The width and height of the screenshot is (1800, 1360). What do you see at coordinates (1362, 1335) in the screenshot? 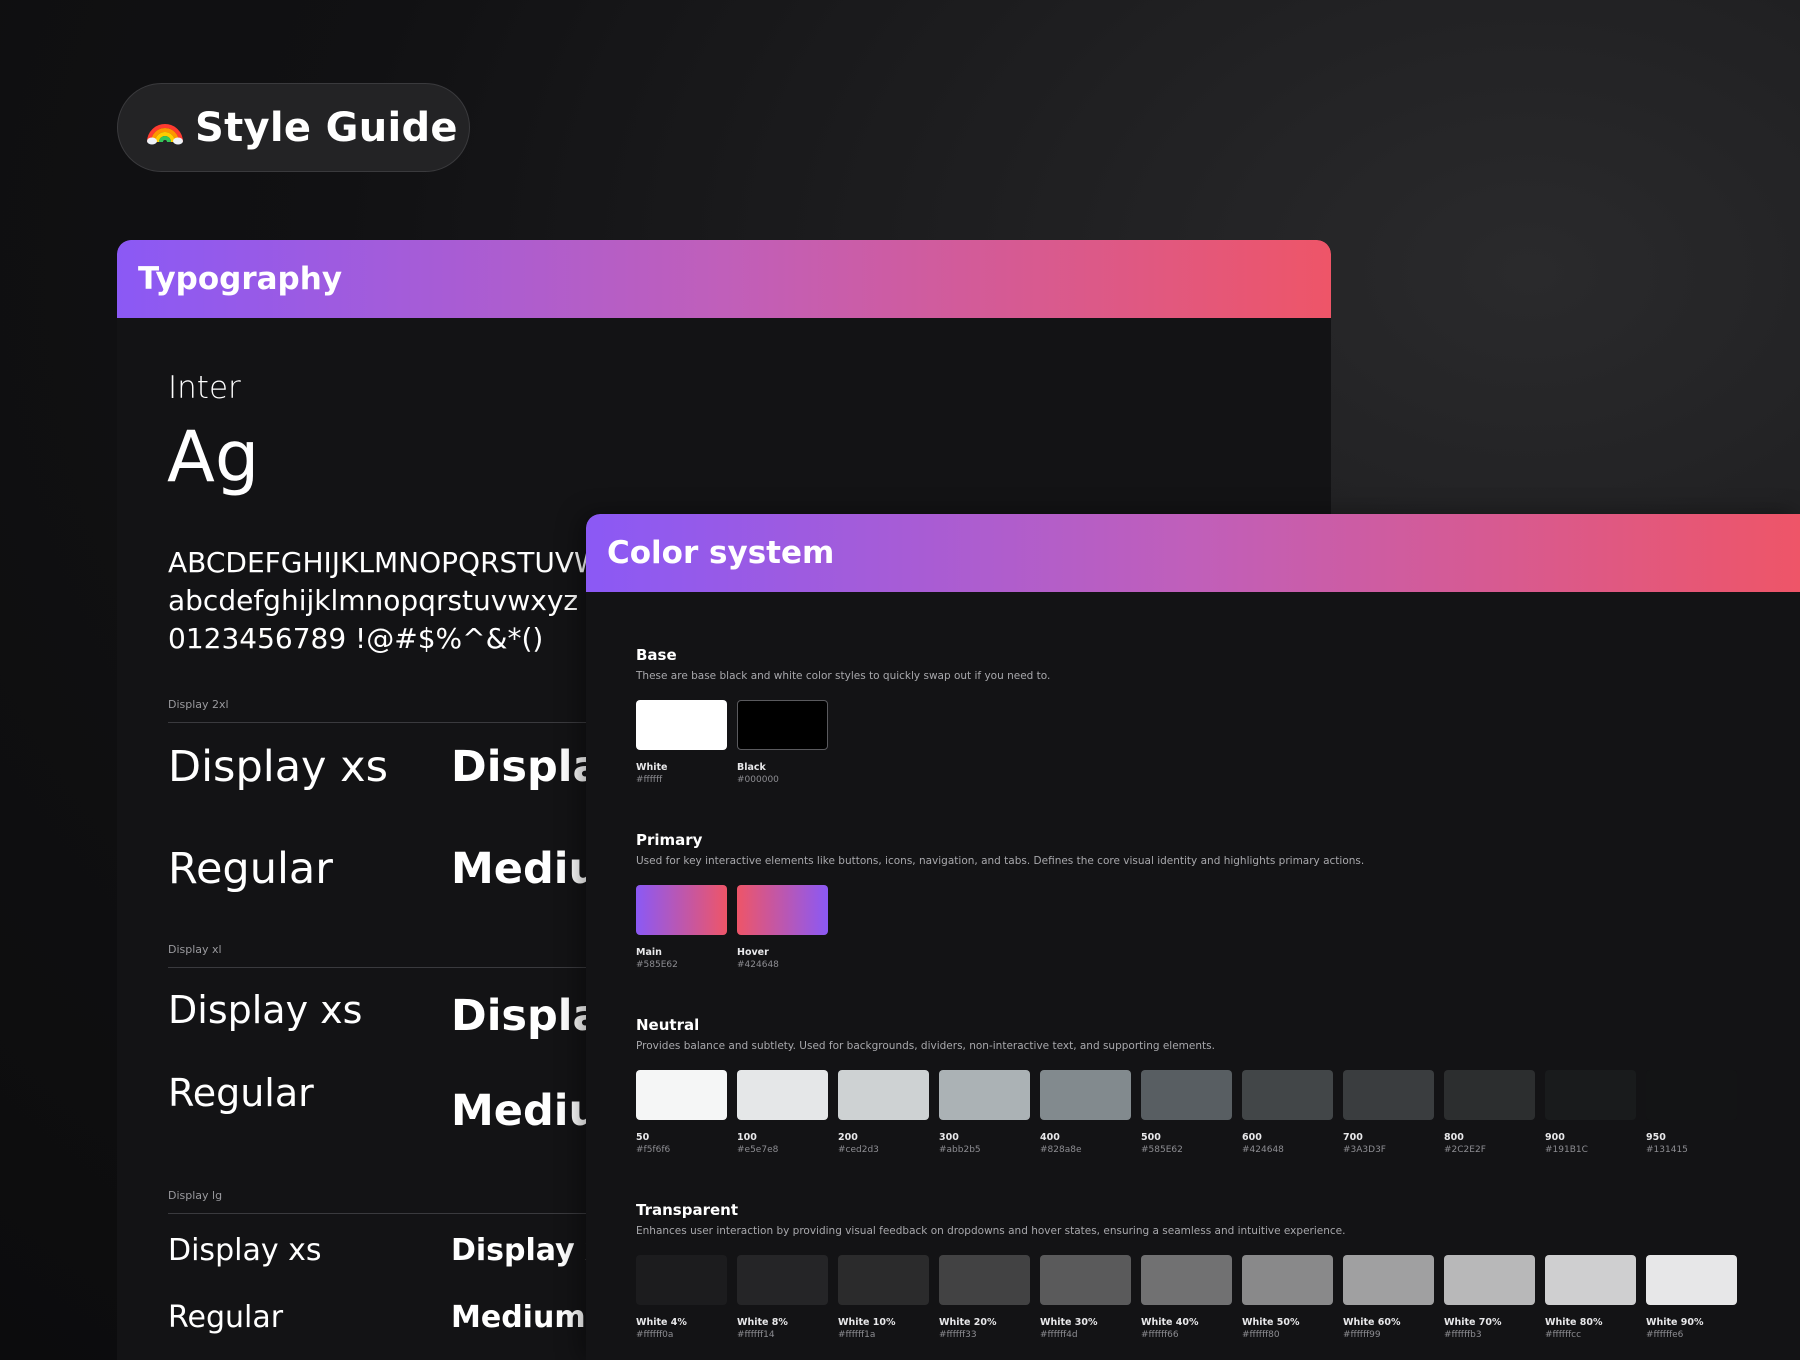
I see `swatch-hex: #ffffff99` at bounding box center [1362, 1335].